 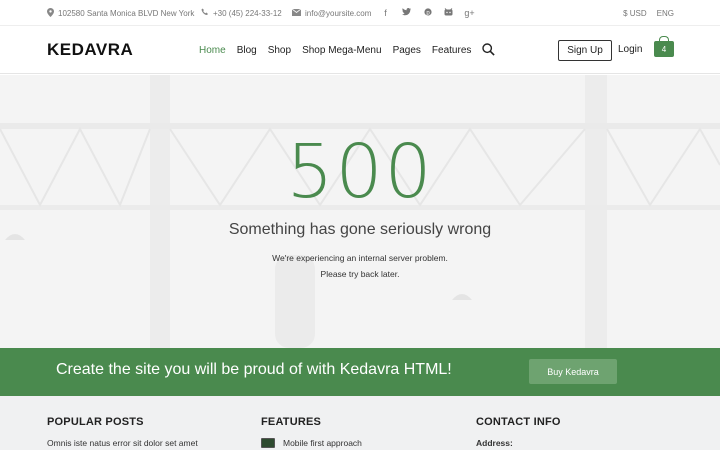 I want to click on email-item: info@yoursite.com, so click(x=331, y=13).